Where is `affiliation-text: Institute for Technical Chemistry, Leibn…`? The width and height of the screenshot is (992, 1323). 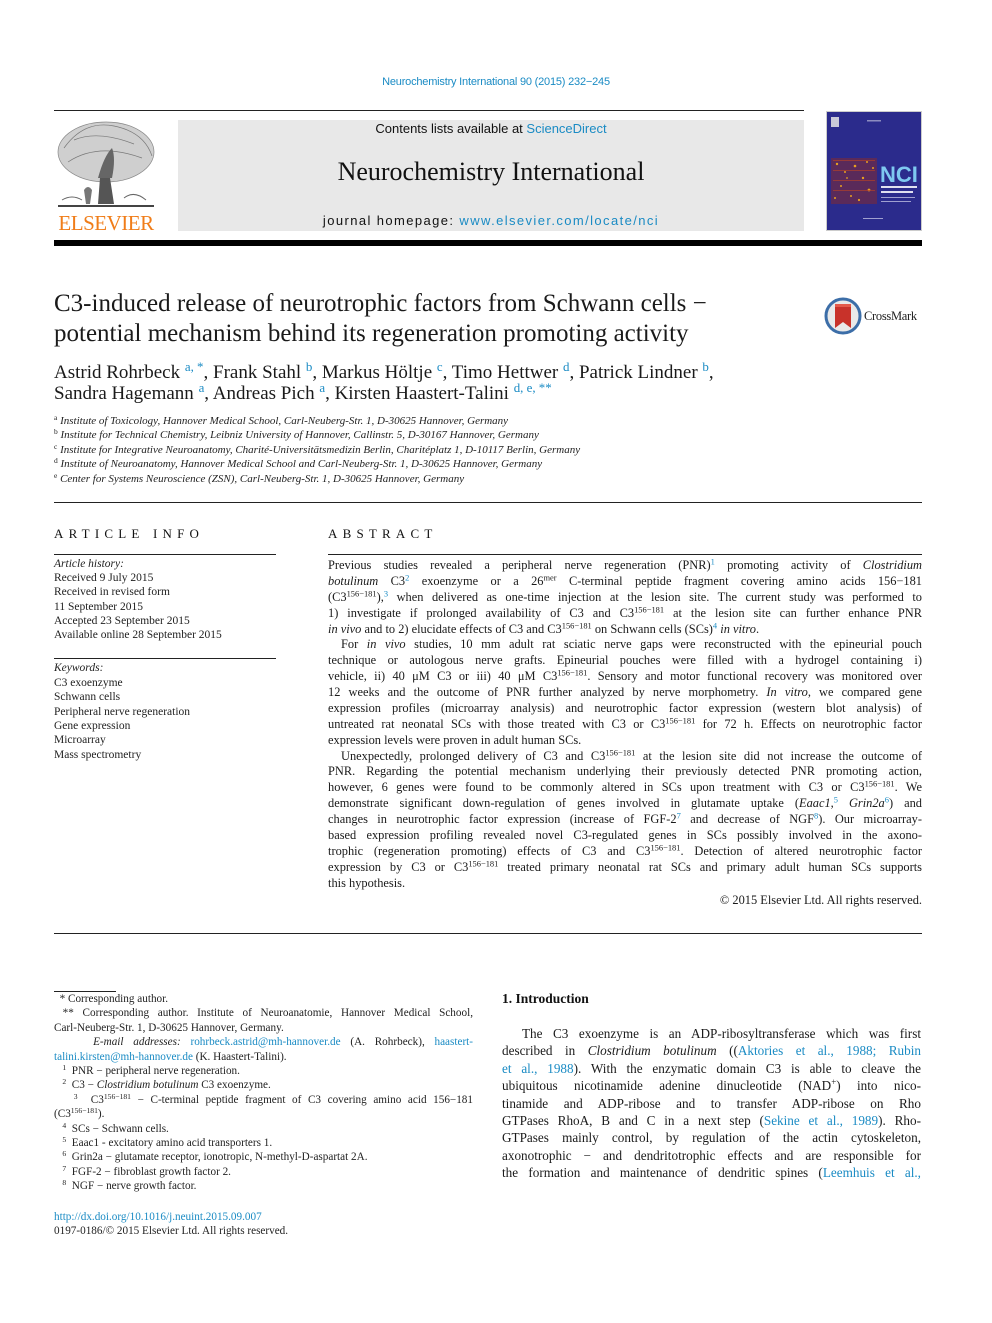 affiliation-text: Institute for Technical Chemistry, Leibn… is located at coordinates (298, 435).